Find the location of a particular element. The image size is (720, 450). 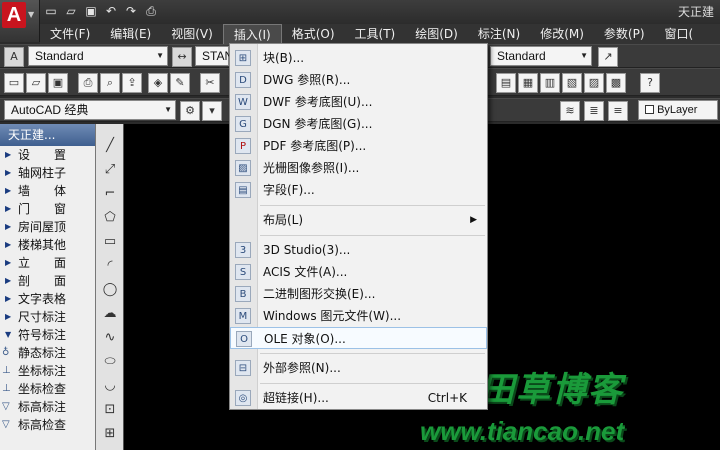

markup-manager-icon: ▨ is located at coordinates (594, 83).